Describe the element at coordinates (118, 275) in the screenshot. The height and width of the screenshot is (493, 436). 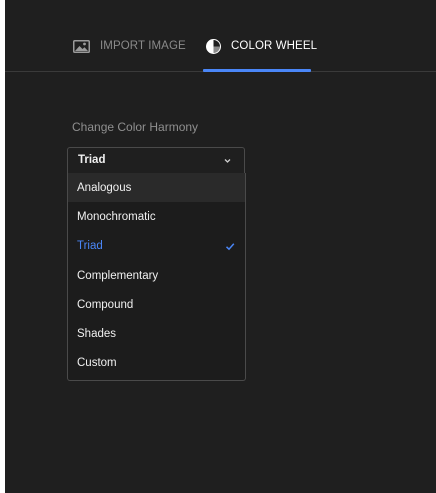
I see `menu-item-label: Complementary` at that location.